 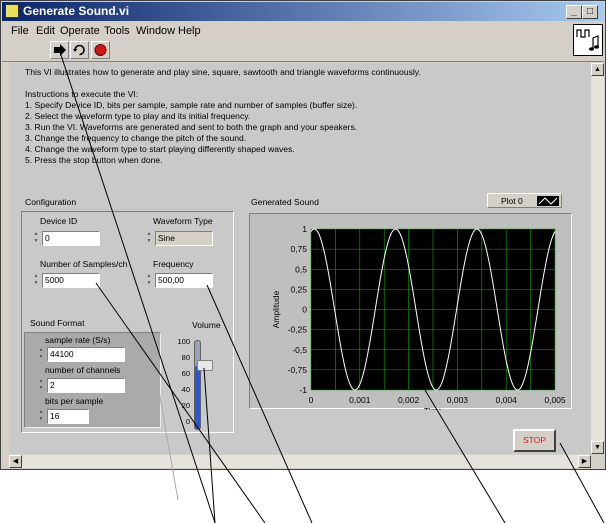 I want to click on arrow-faint, so click(x=164, y=420).